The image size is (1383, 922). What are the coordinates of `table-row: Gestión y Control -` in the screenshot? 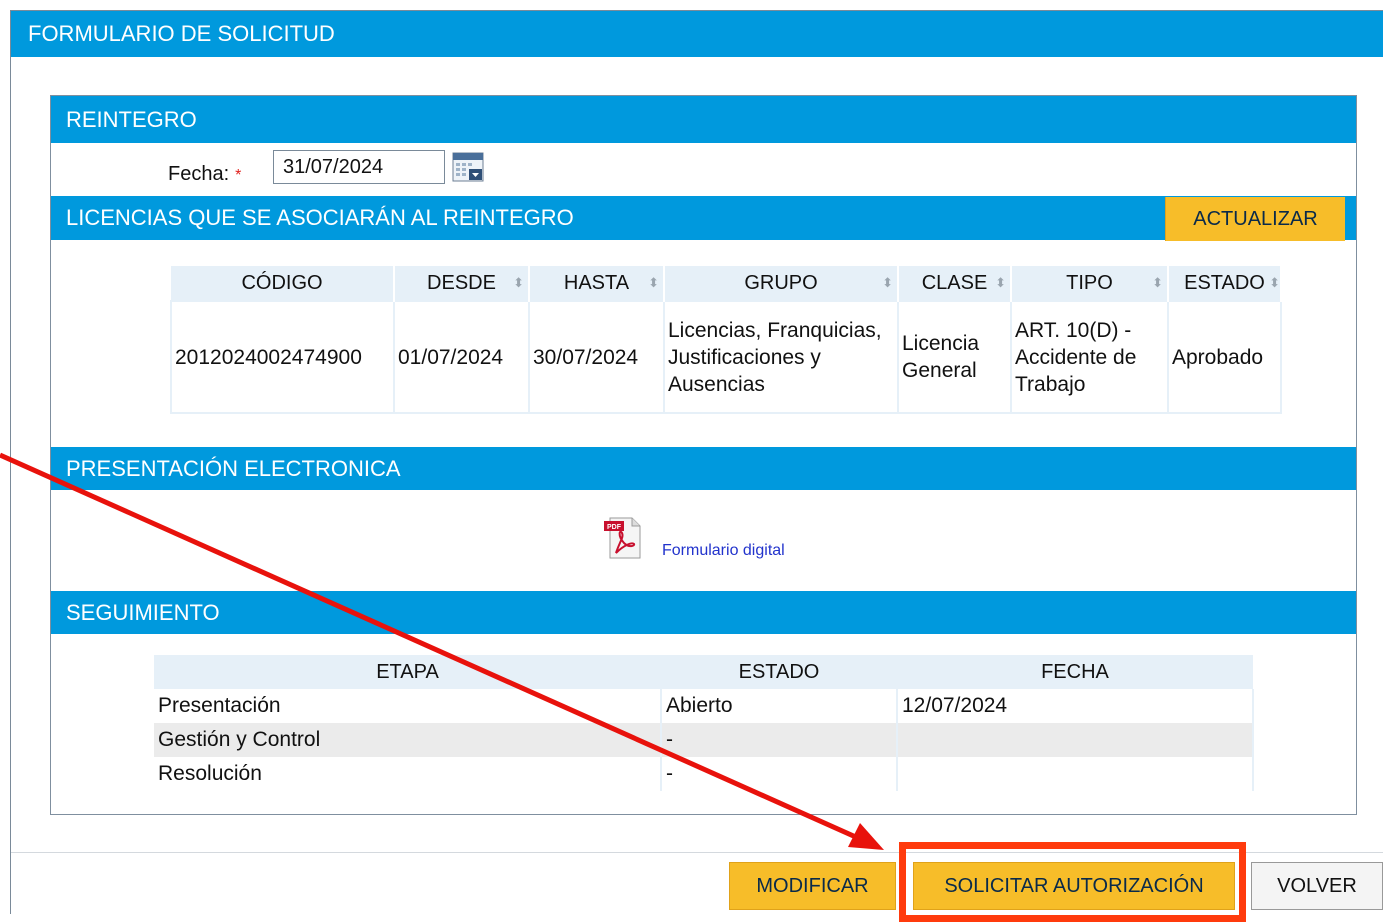 It's located at (704, 740).